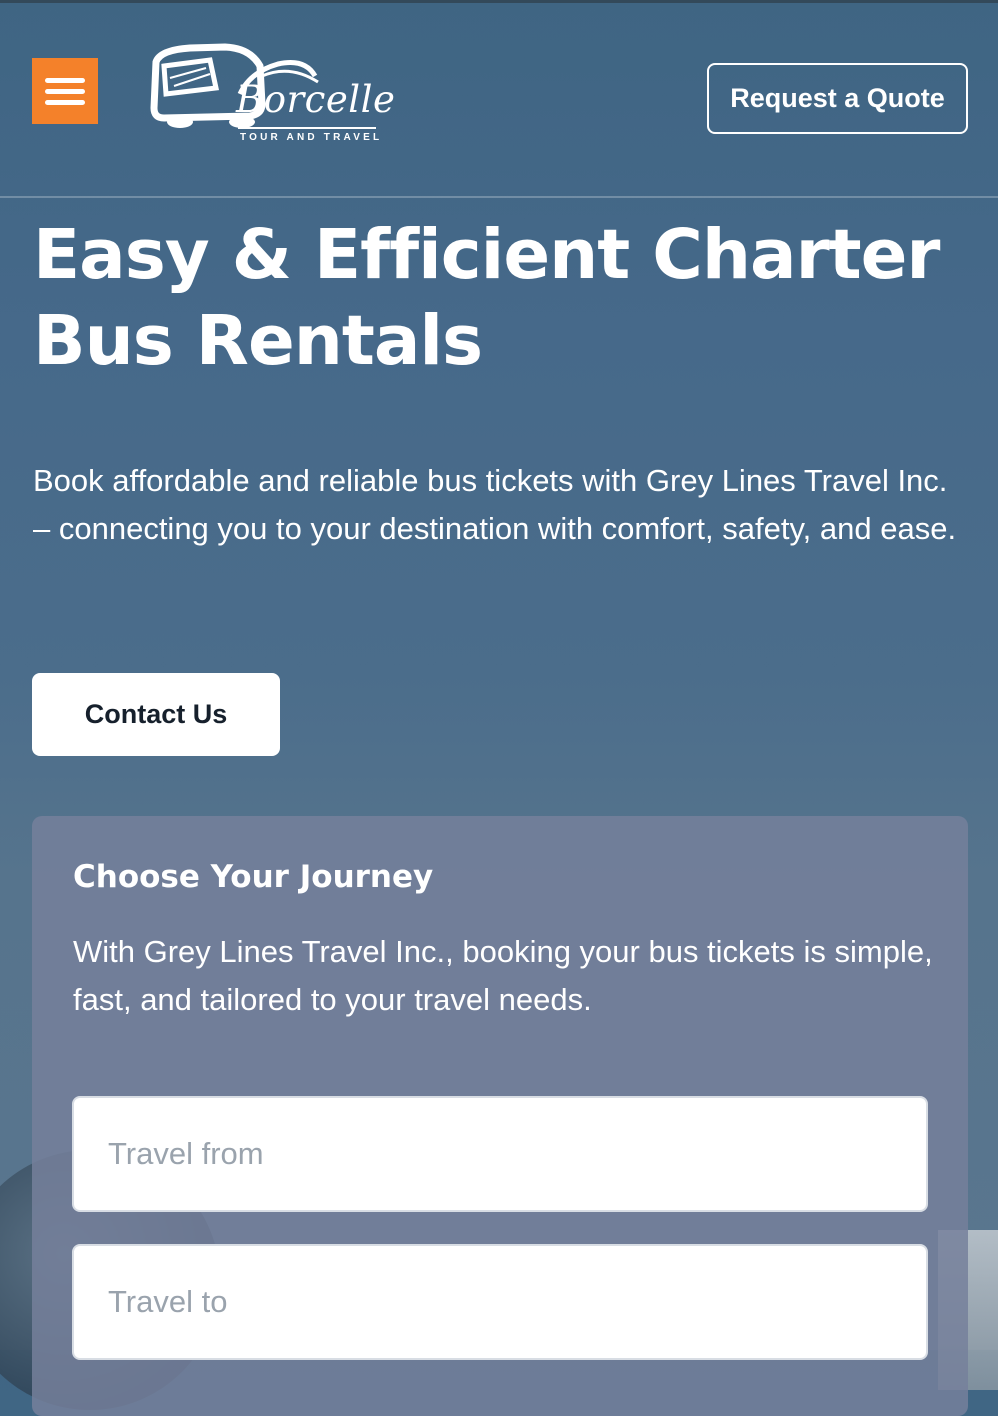 The image size is (998, 1416). What do you see at coordinates (499, 1) in the screenshot?
I see `top-edge` at bounding box center [499, 1].